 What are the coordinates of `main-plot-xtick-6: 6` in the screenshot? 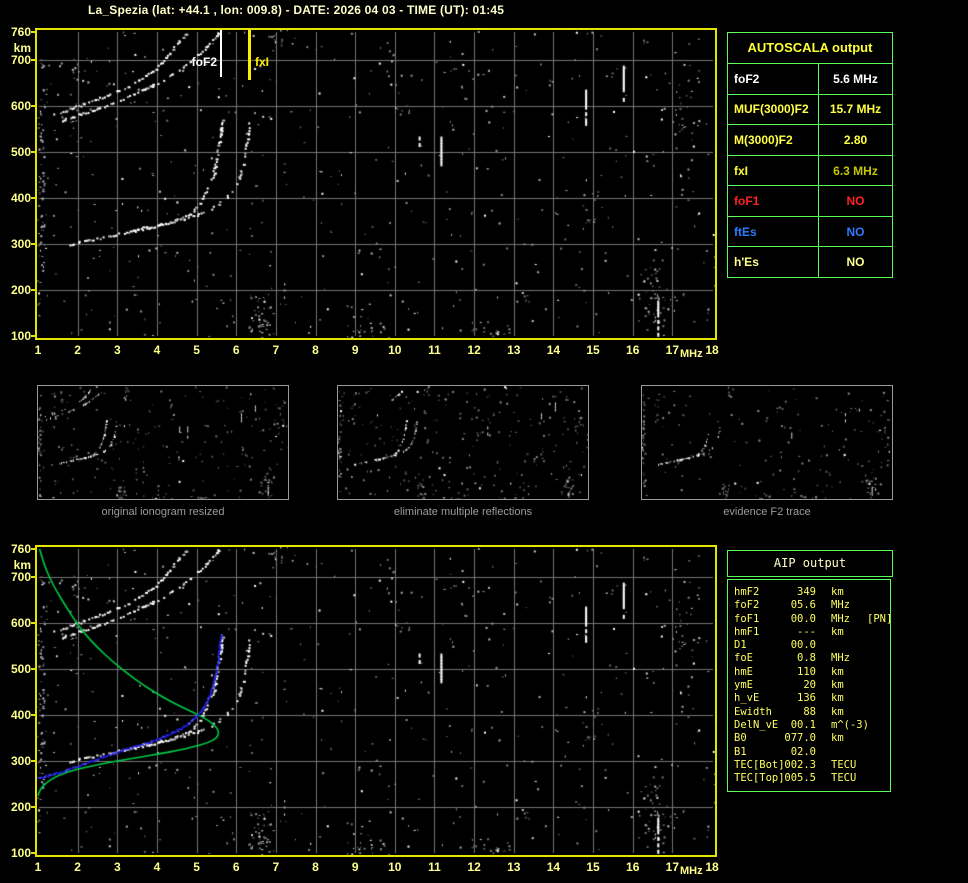 It's located at (236, 350).